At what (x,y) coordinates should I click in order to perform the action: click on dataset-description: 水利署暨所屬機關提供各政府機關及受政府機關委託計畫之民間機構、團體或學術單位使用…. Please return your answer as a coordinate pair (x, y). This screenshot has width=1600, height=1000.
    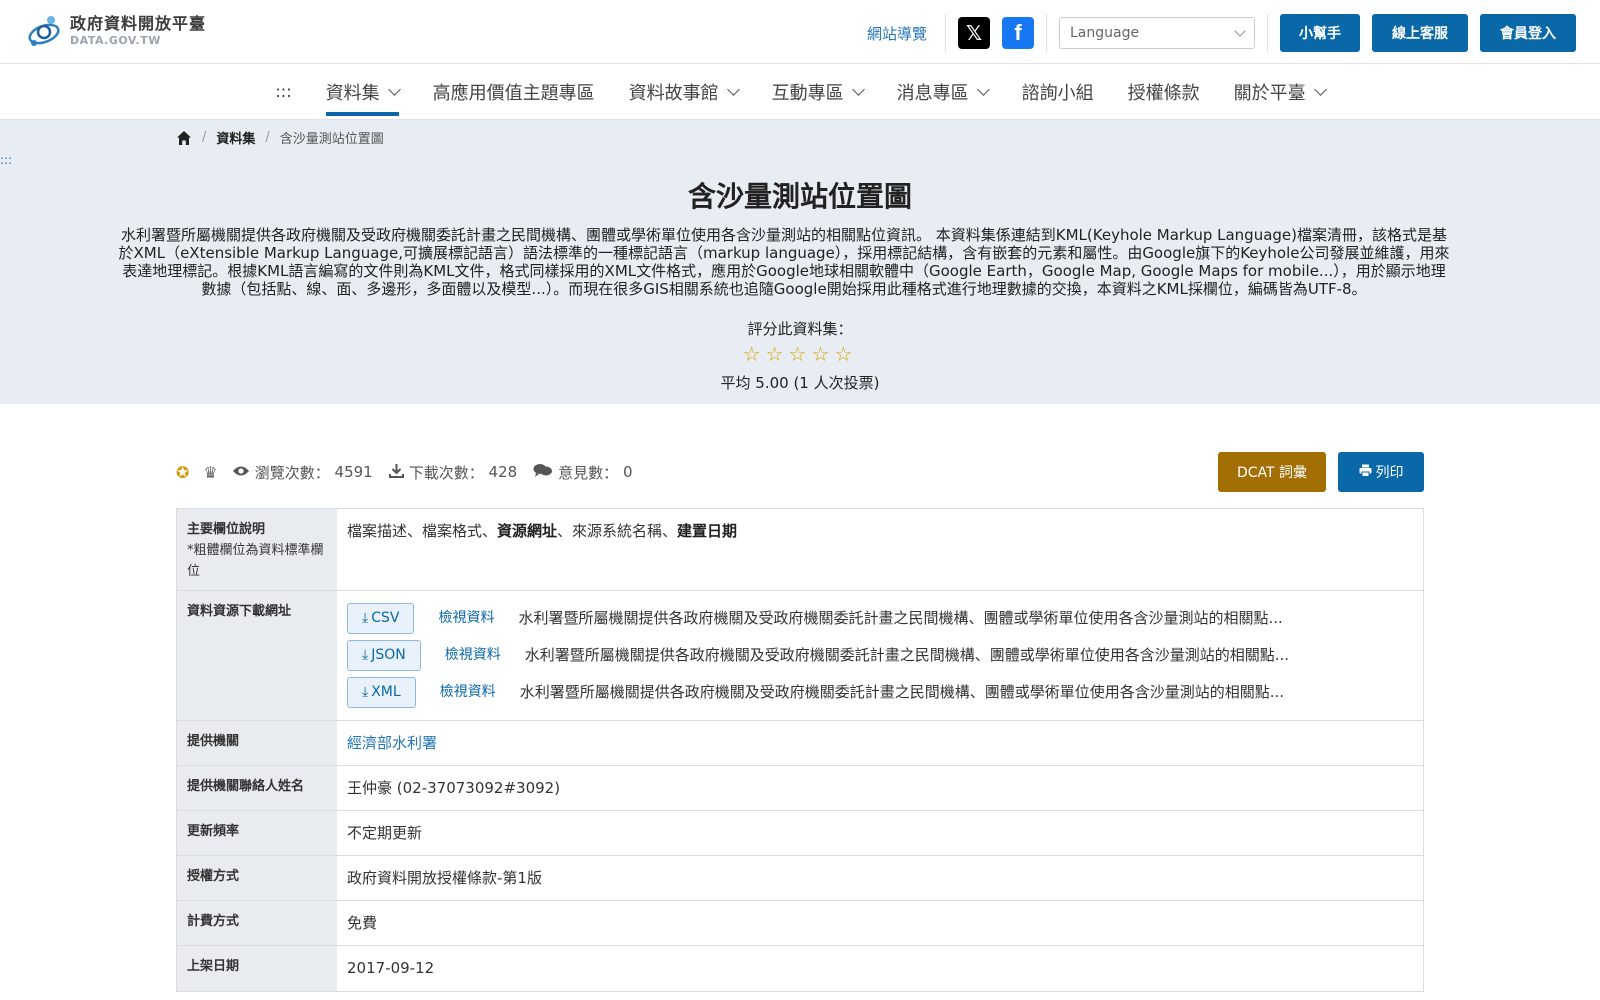
    Looking at the image, I should click on (784, 262).